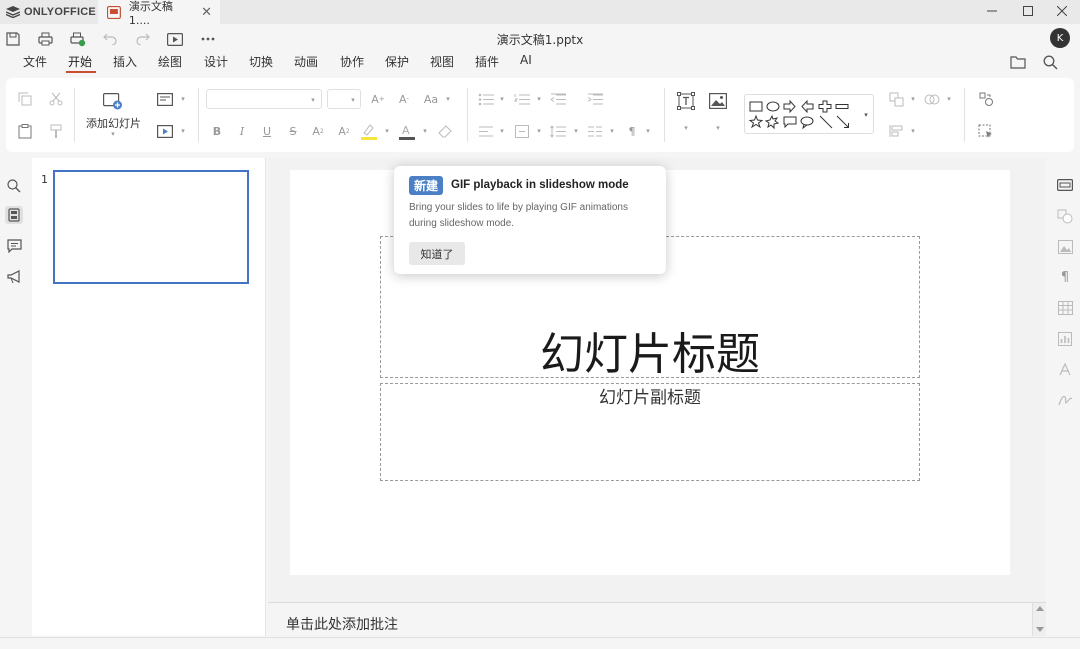  What do you see at coordinates (686, 101) in the screenshot?
I see `text-box-button` at bounding box center [686, 101].